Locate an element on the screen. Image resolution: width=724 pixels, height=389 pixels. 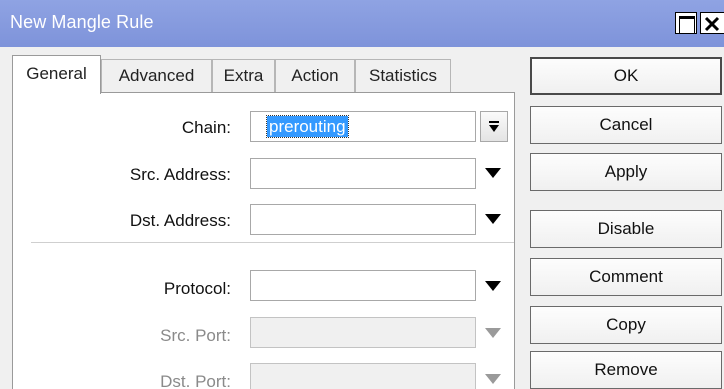
tab-advanced: Advanced is located at coordinates (156, 76).